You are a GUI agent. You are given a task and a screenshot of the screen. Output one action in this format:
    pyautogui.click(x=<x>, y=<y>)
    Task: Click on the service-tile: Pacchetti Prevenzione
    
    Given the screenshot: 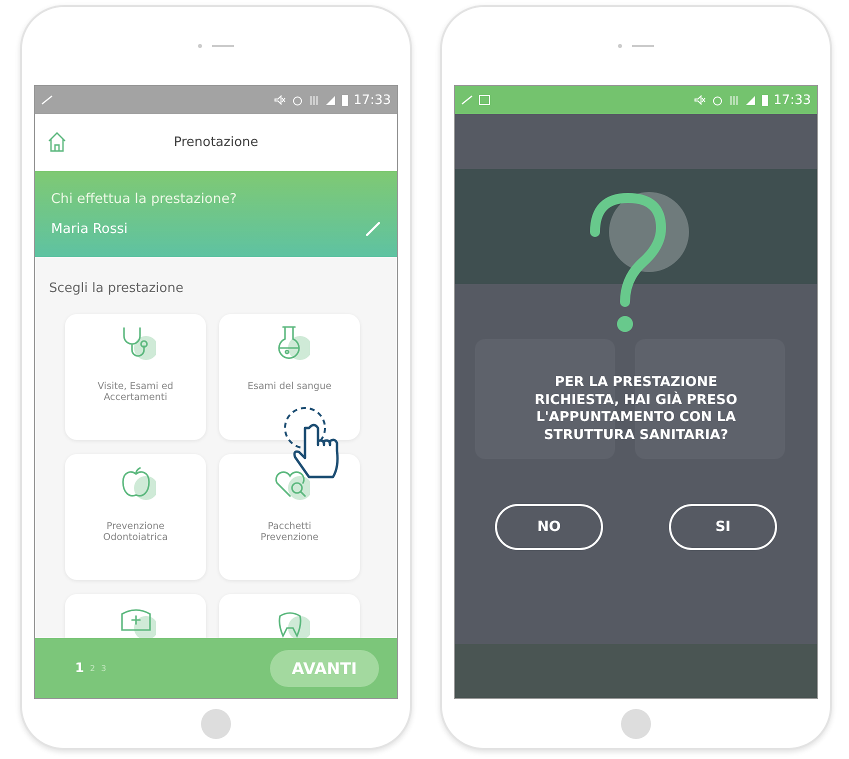 What is the action you would take?
    pyautogui.click(x=289, y=517)
    